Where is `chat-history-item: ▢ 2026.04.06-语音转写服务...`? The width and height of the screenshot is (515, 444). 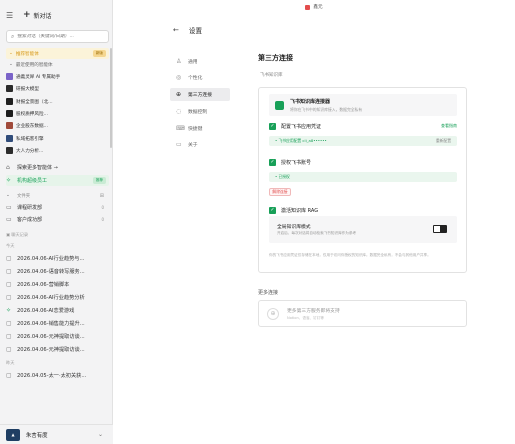
chat-history-item: ▢ 2026.04.06-语音转写服务... is located at coordinates (57, 271).